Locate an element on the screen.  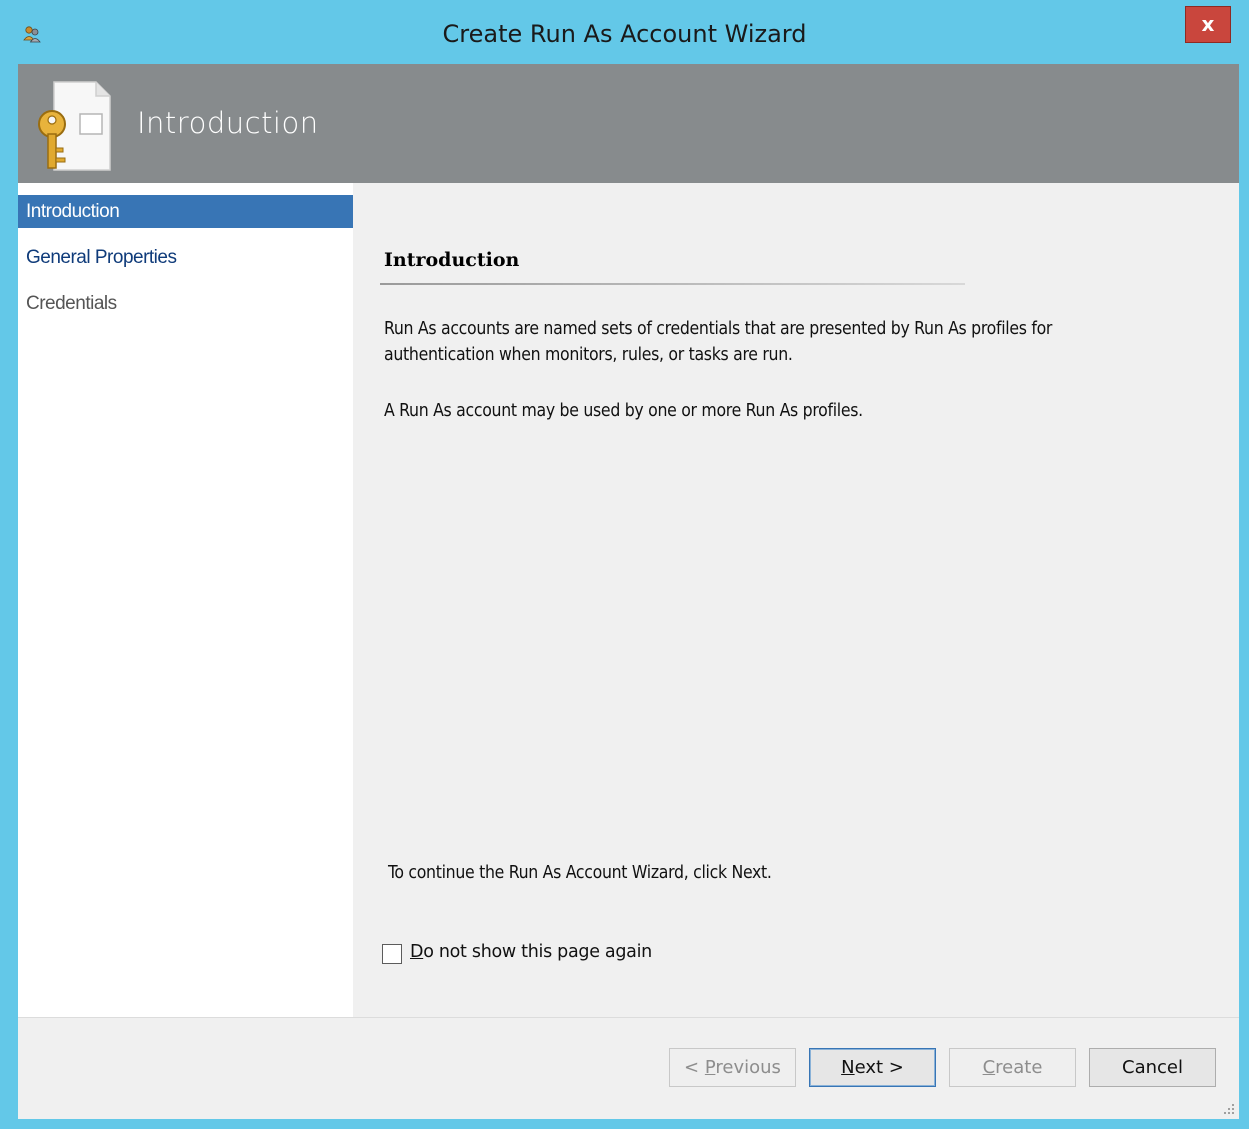
previous-prefix: < is located at coordinates (694, 1067).